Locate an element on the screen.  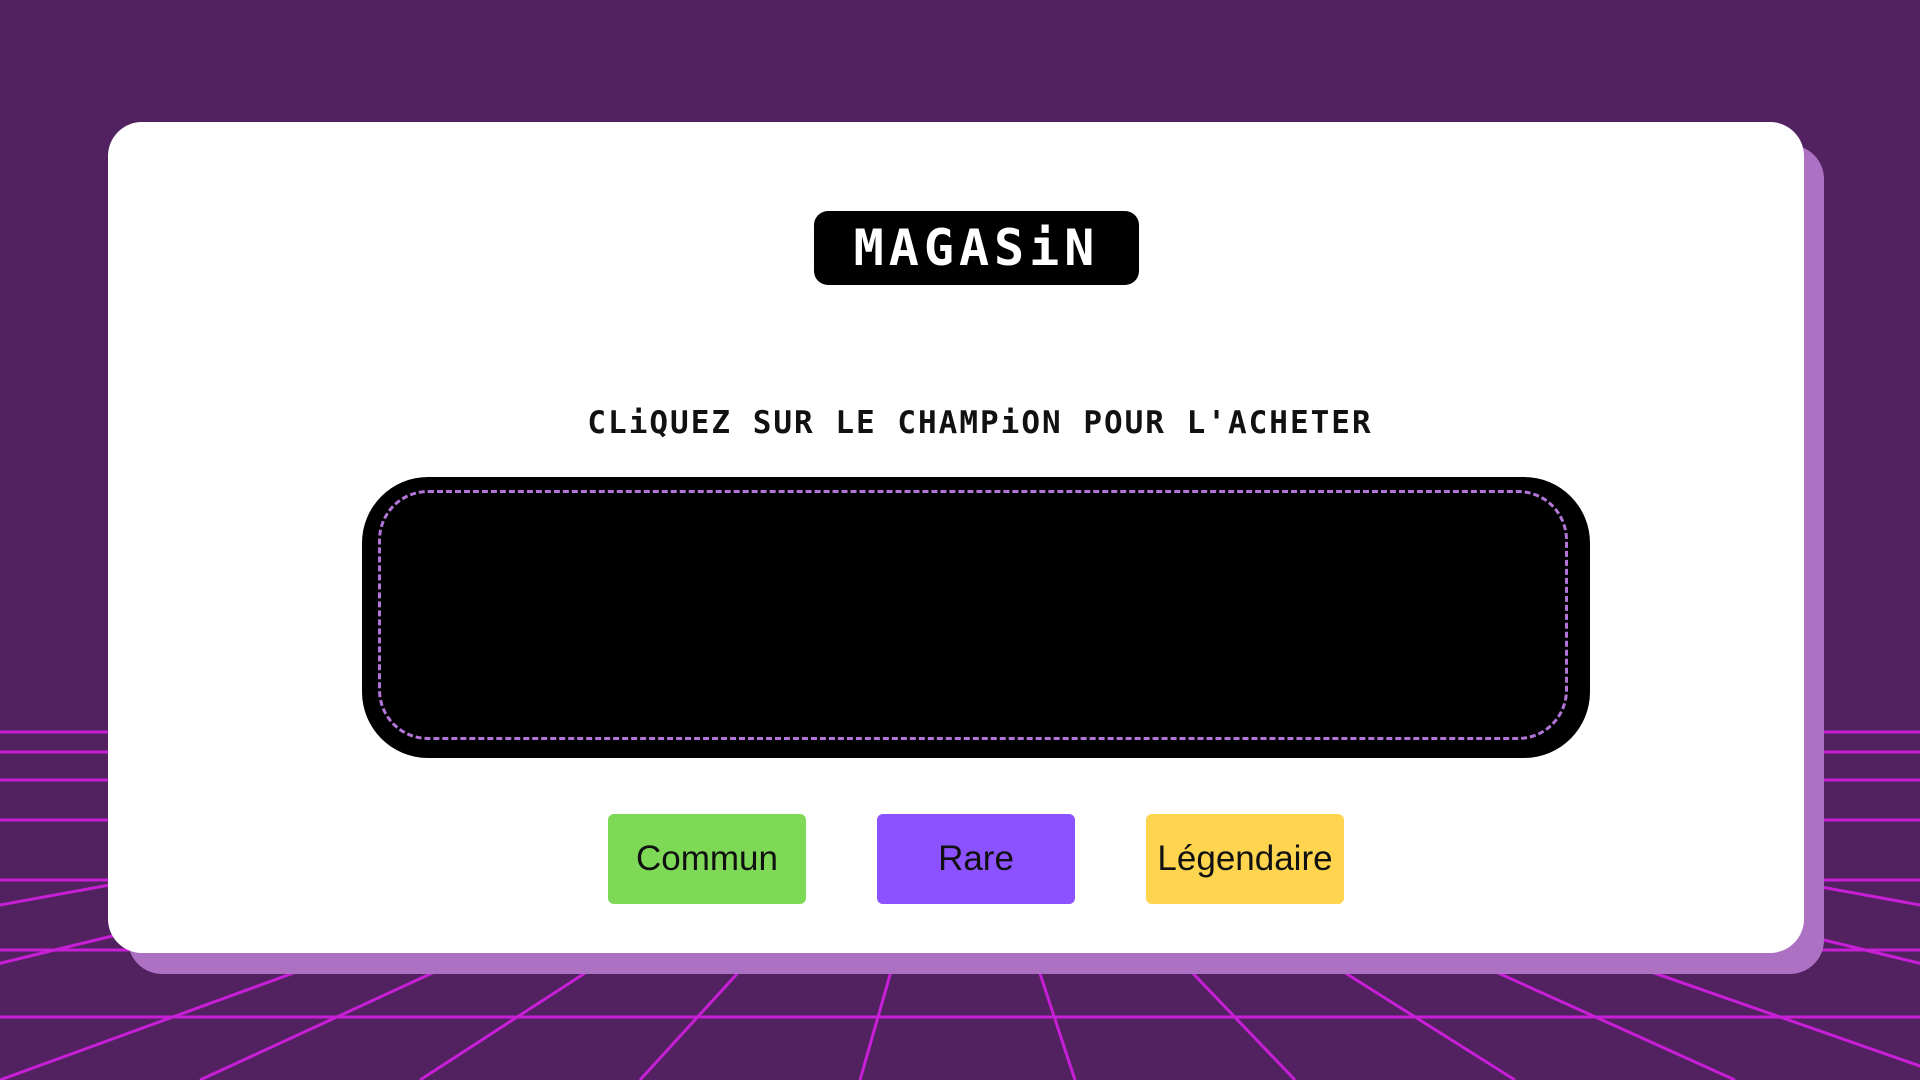
champion-display-area is located at coordinates (973, 615).